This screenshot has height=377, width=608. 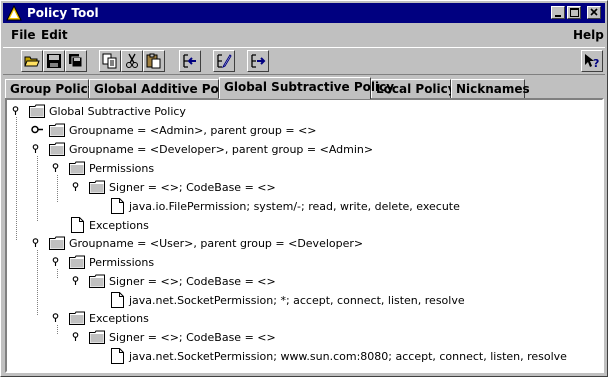 I want to click on copy-button, so click(x=110, y=61).